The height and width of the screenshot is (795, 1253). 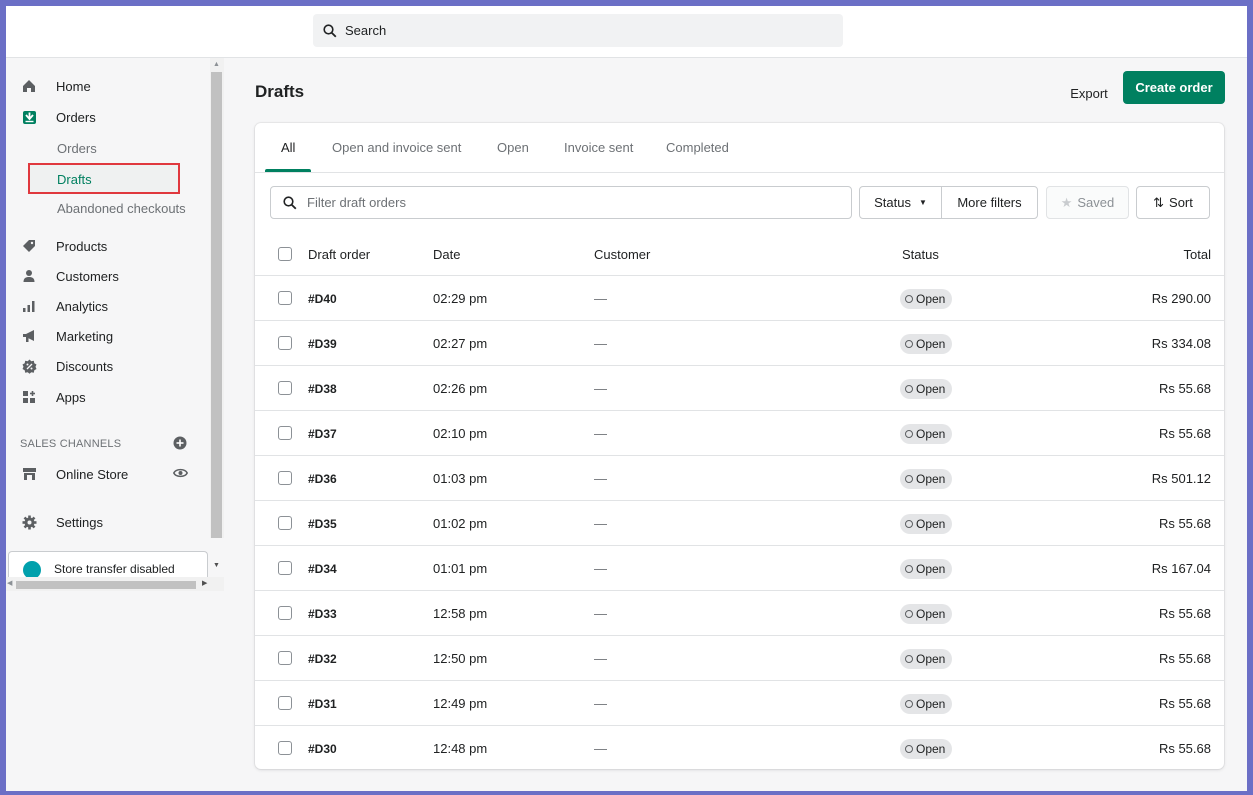 What do you see at coordinates (32, 569) in the screenshot?
I see `info-icon` at bounding box center [32, 569].